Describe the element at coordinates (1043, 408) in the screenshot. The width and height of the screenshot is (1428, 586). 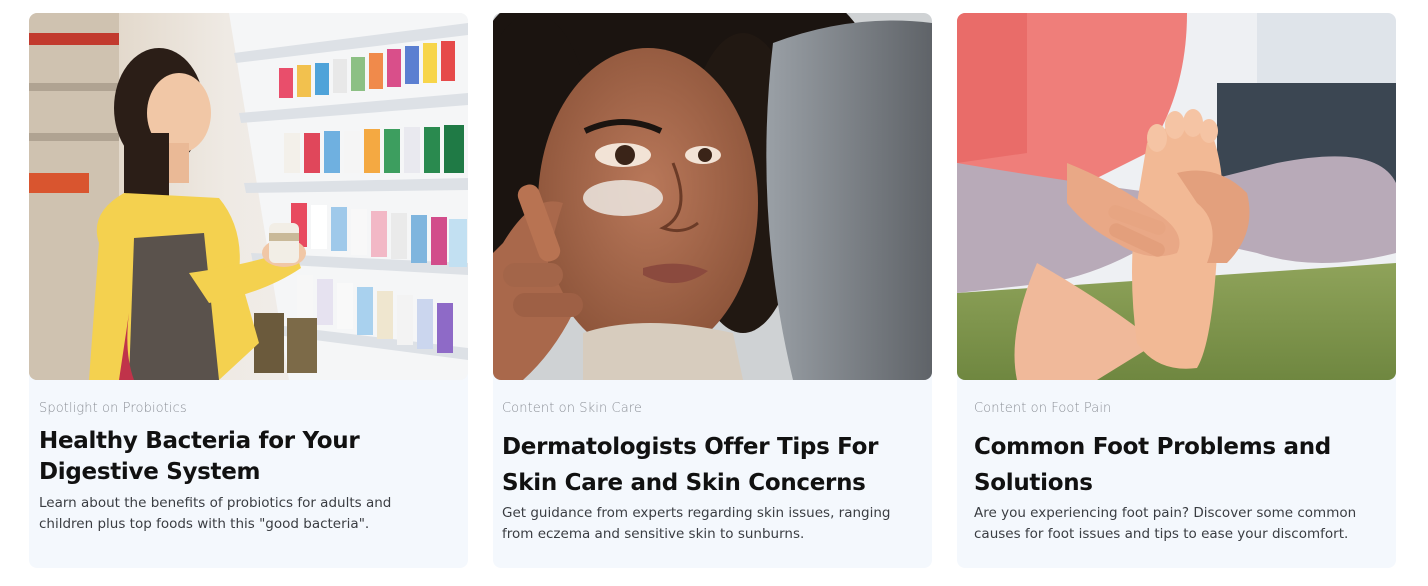
I see `card-eyebrow: Content on Foot Pain` at that location.